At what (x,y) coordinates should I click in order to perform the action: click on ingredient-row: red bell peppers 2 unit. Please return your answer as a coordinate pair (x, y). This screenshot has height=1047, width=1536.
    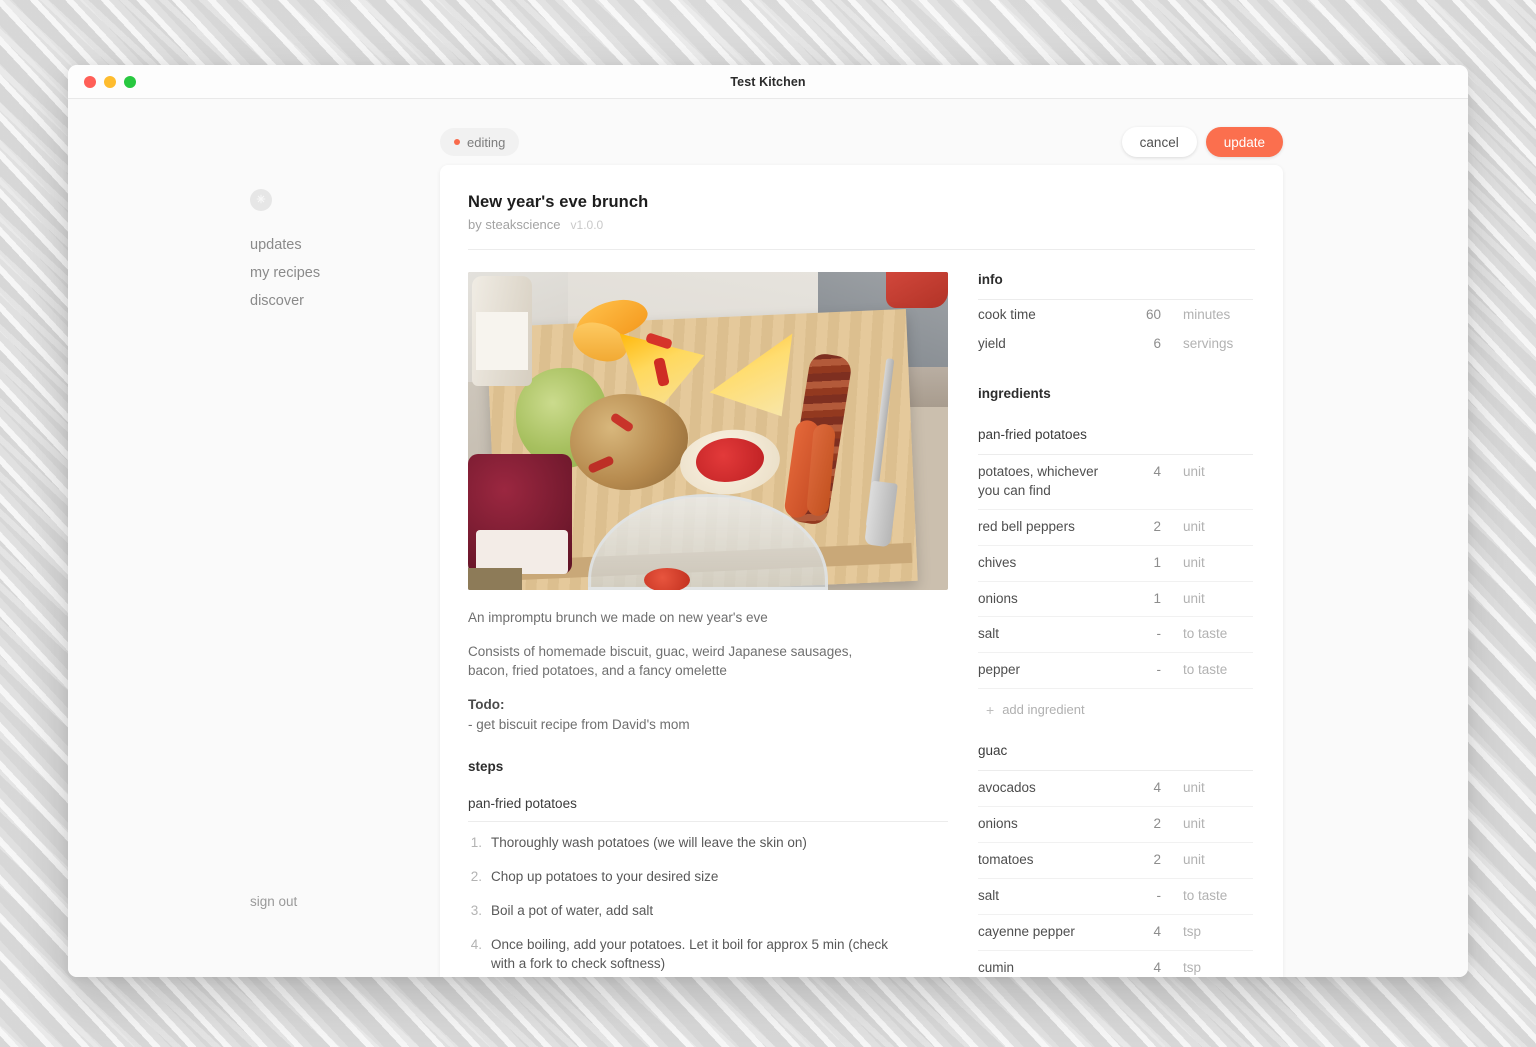
    Looking at the image, I should click on (1115, 528).